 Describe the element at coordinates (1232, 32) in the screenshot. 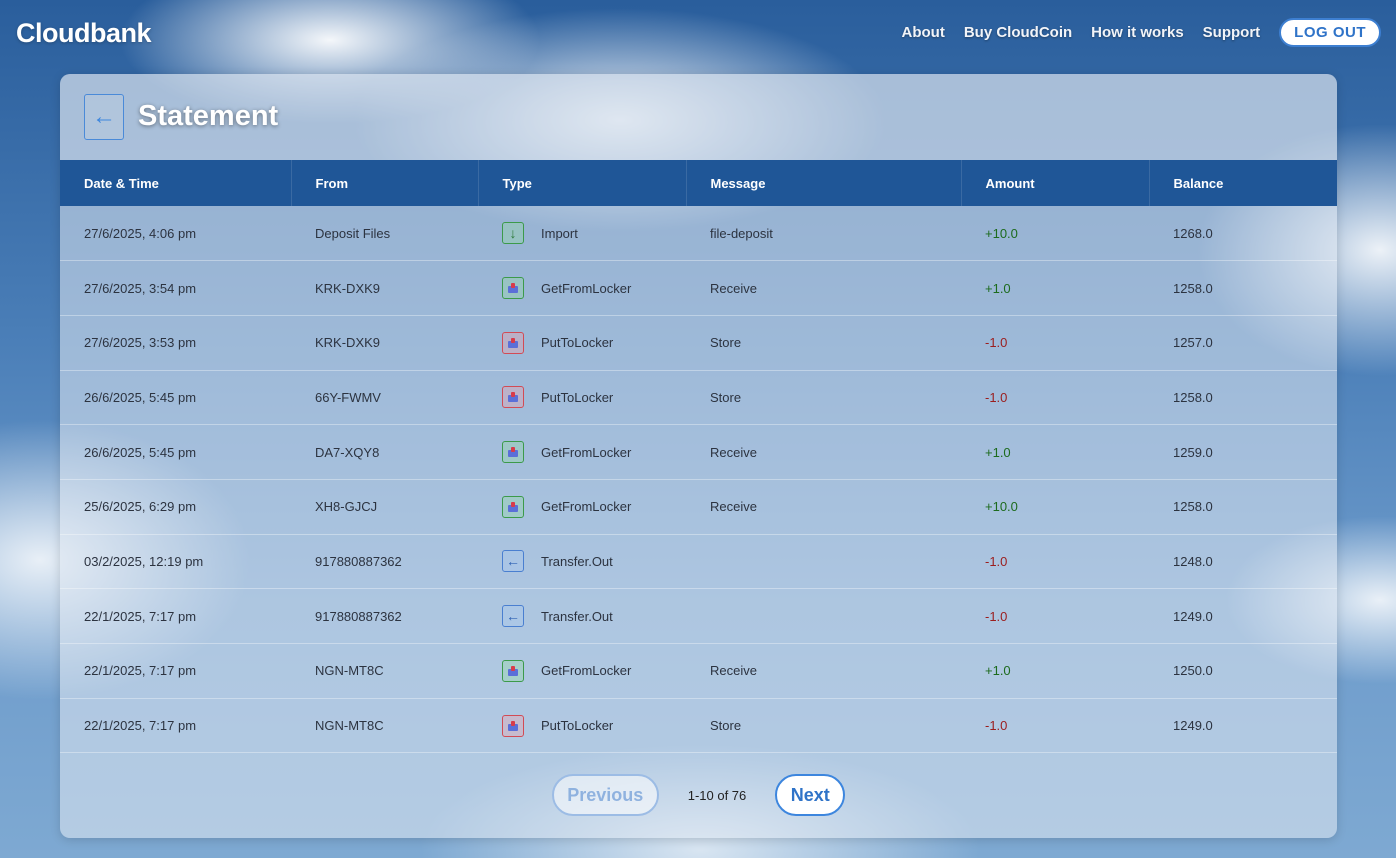

I see `nav-link-support: Support` at that location.